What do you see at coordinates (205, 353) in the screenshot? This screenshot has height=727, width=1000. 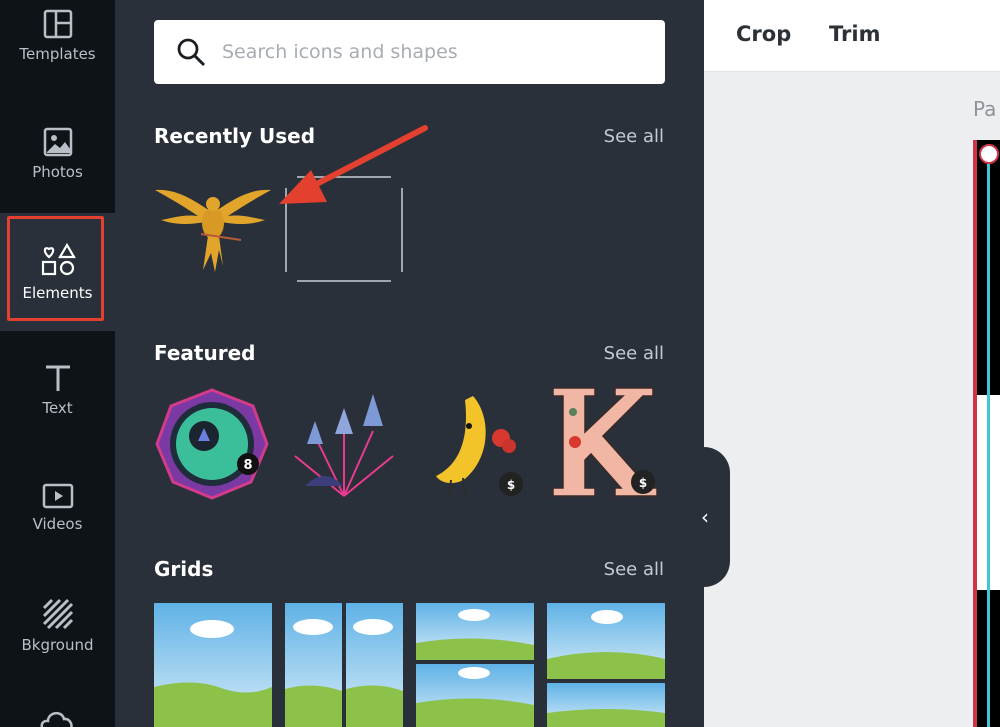 I see `section-title-featured: Featured` at bounding box center [205, 353].